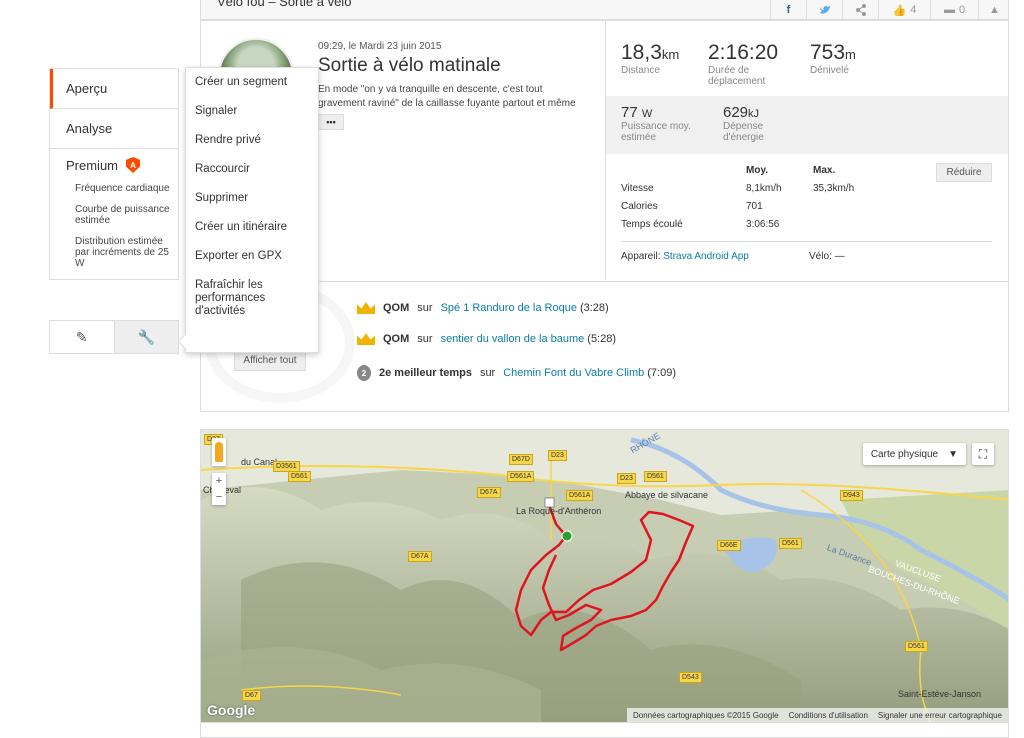 Image resolution: width=1024 pixels, height=738 pixels. I want to click on zoom-in-button: +, so click(219, 481).